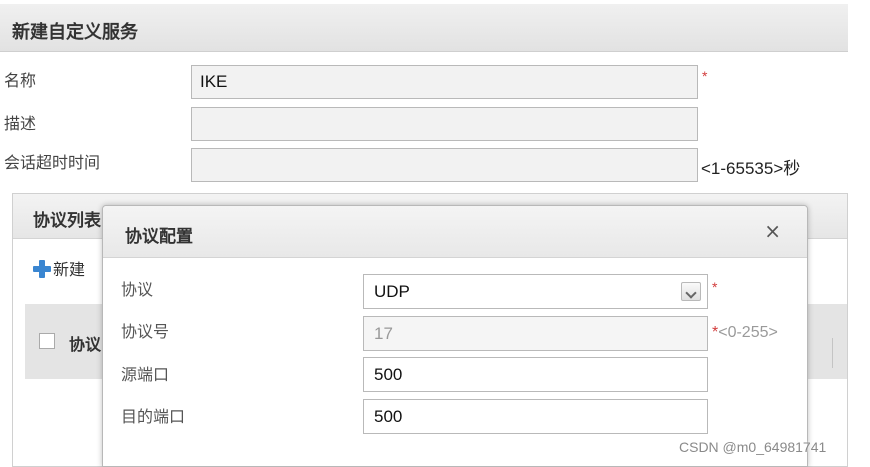 Image resolution: width=870 pixels, height=467 pixels. Describe the element at coordinates (52, 162) in the screenshot. I see `timeout-label: 会话超时时间` at that location.